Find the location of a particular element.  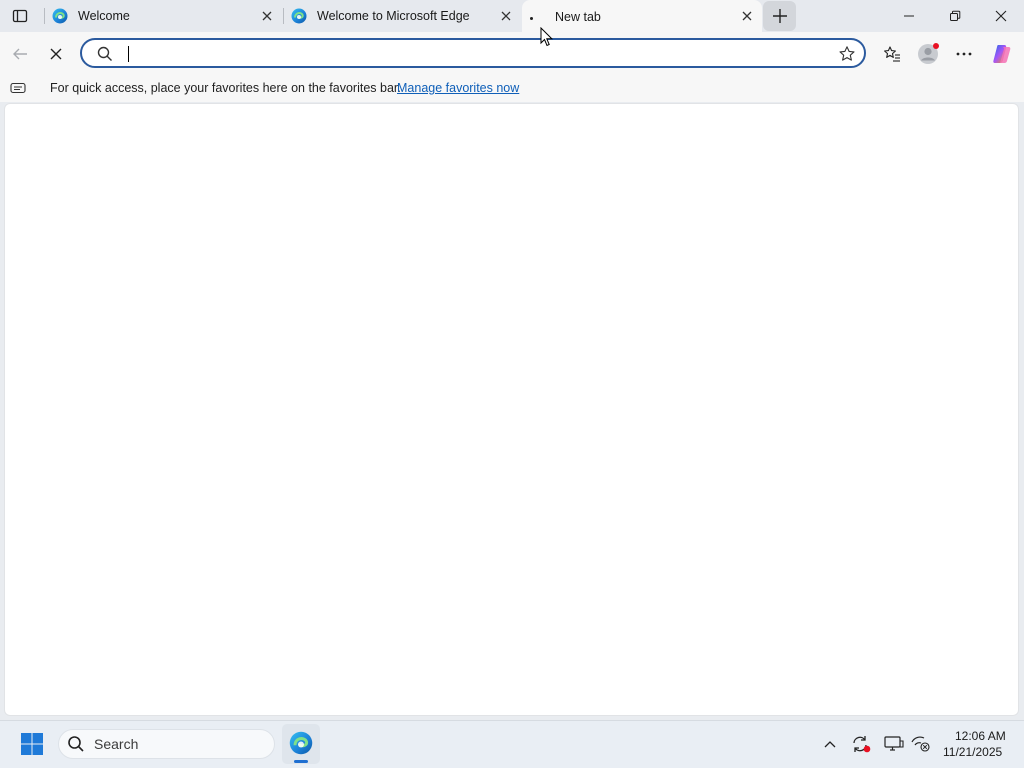

mouse-cursor-icon is located at coordinates (547, 37).